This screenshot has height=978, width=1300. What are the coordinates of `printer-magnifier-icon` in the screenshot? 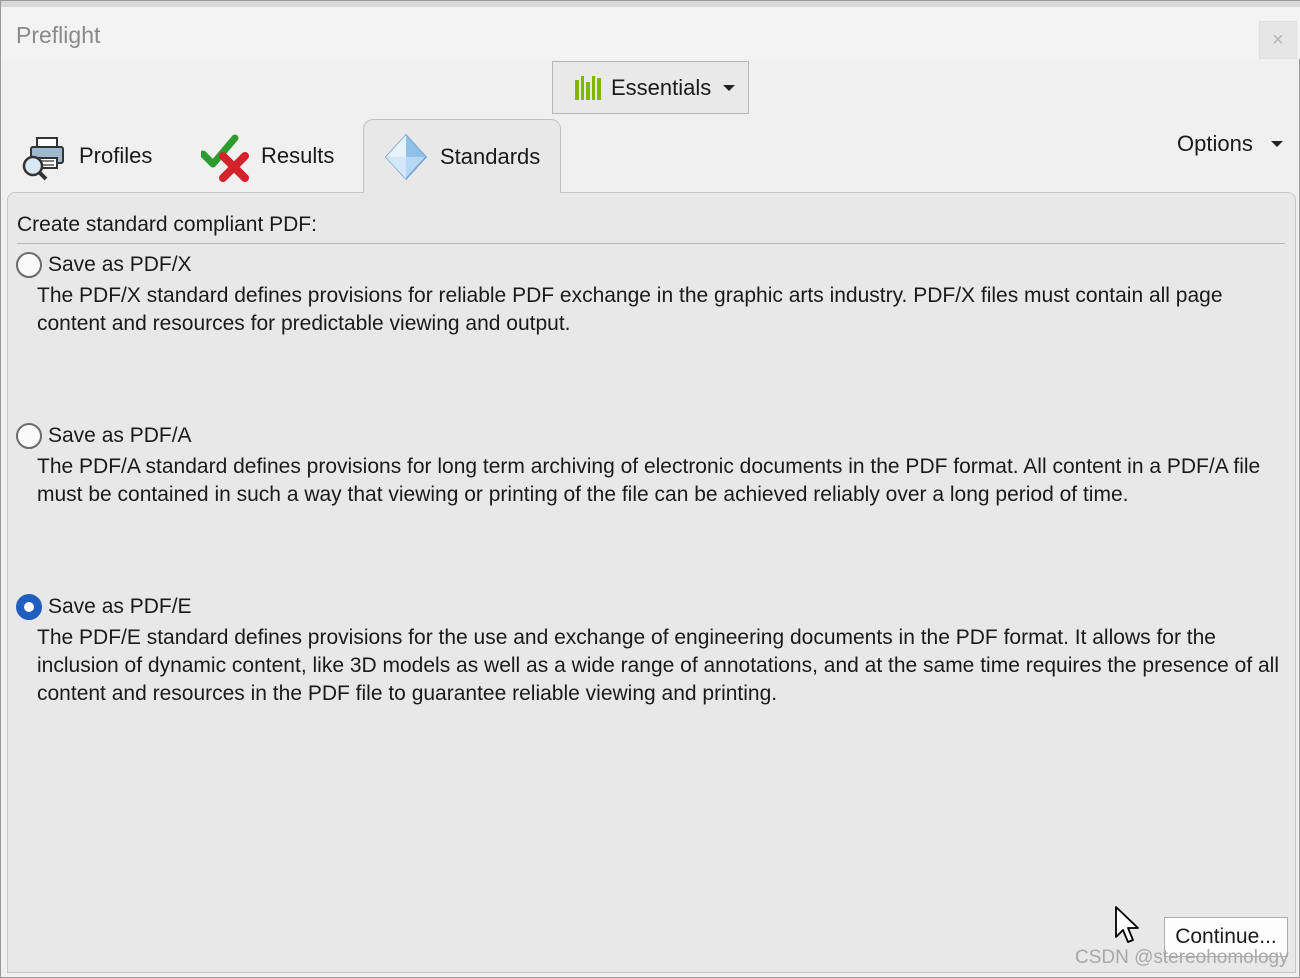 It's located at (43, 159).